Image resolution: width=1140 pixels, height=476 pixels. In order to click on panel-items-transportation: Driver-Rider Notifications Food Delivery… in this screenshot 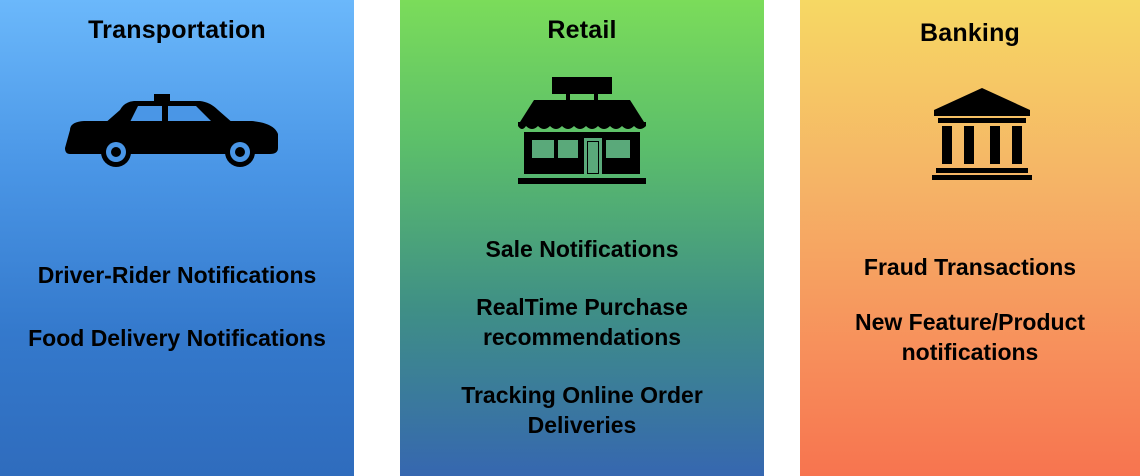, I will do `click(177, 306)`.